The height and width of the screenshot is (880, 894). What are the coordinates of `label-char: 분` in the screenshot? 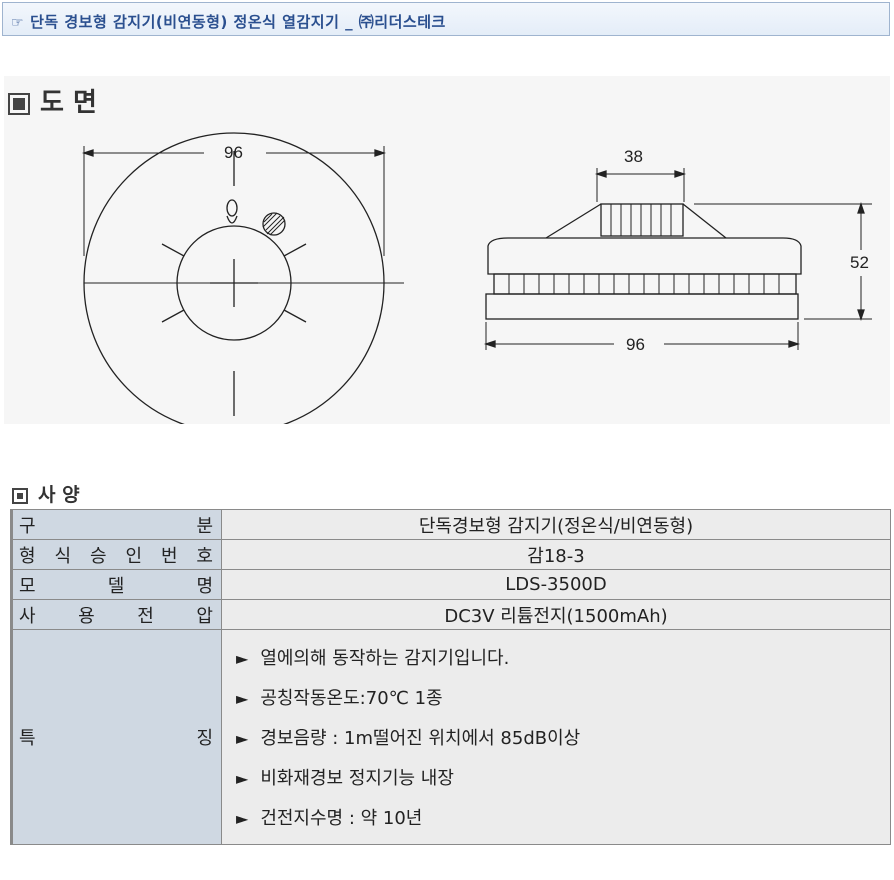 It's located at (204, 526).